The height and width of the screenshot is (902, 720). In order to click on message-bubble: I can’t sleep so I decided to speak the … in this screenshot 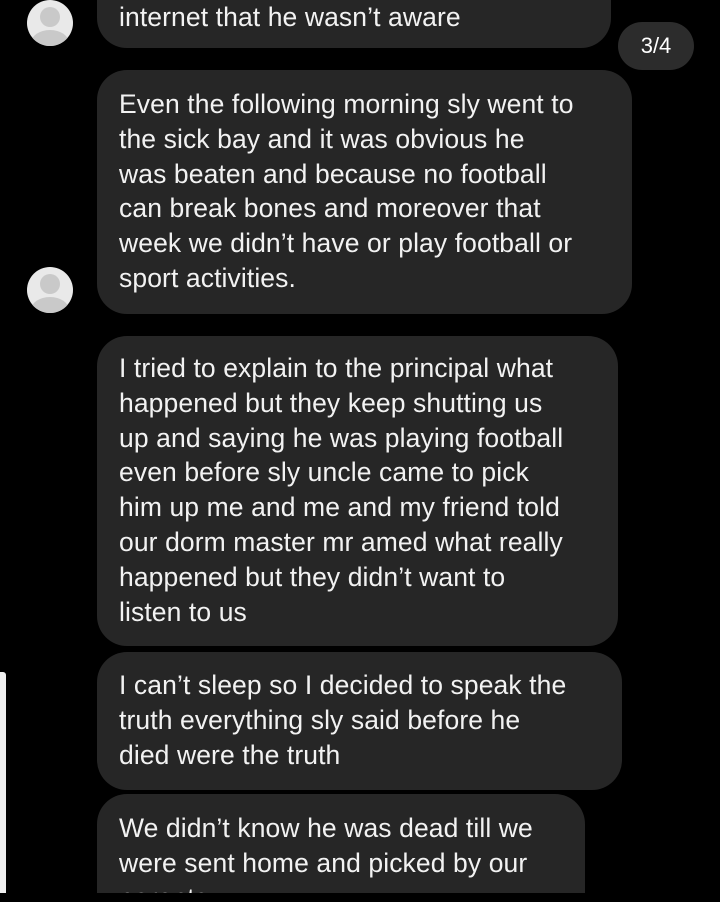, I will do `click(359, 721)`.